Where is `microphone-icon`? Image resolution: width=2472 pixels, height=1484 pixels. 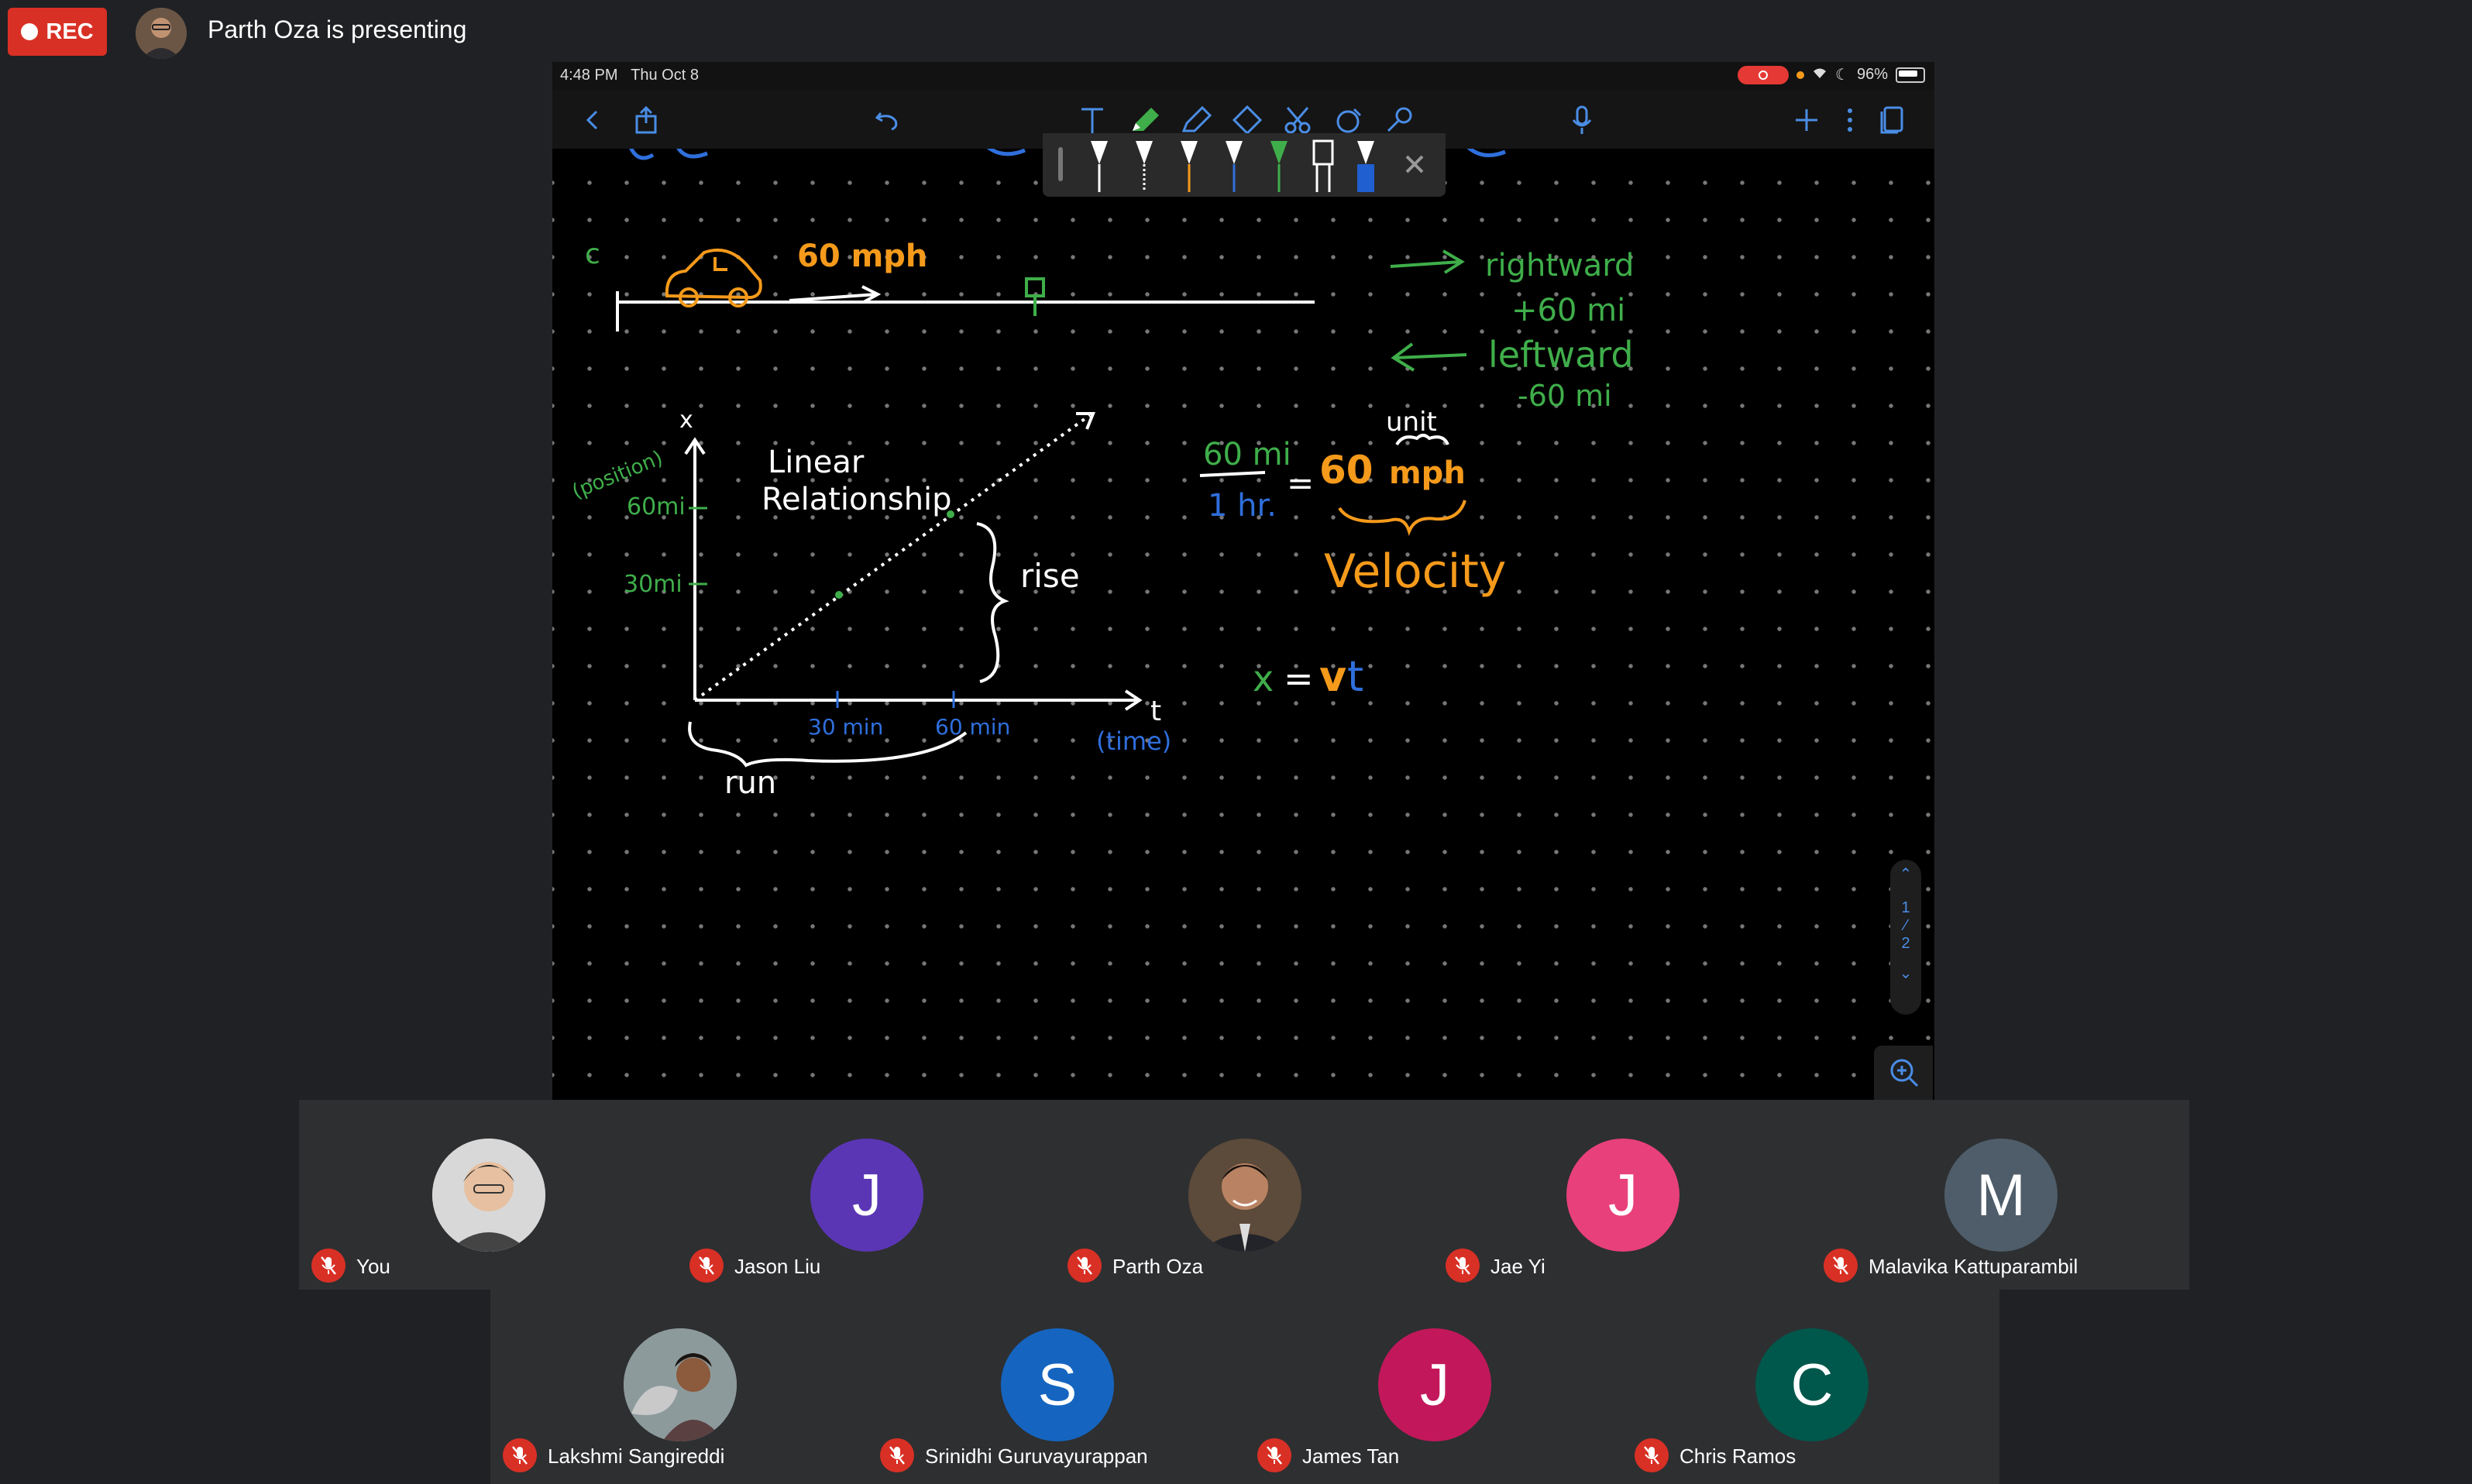
microphone-icon is located at coordinates (1582, 120).